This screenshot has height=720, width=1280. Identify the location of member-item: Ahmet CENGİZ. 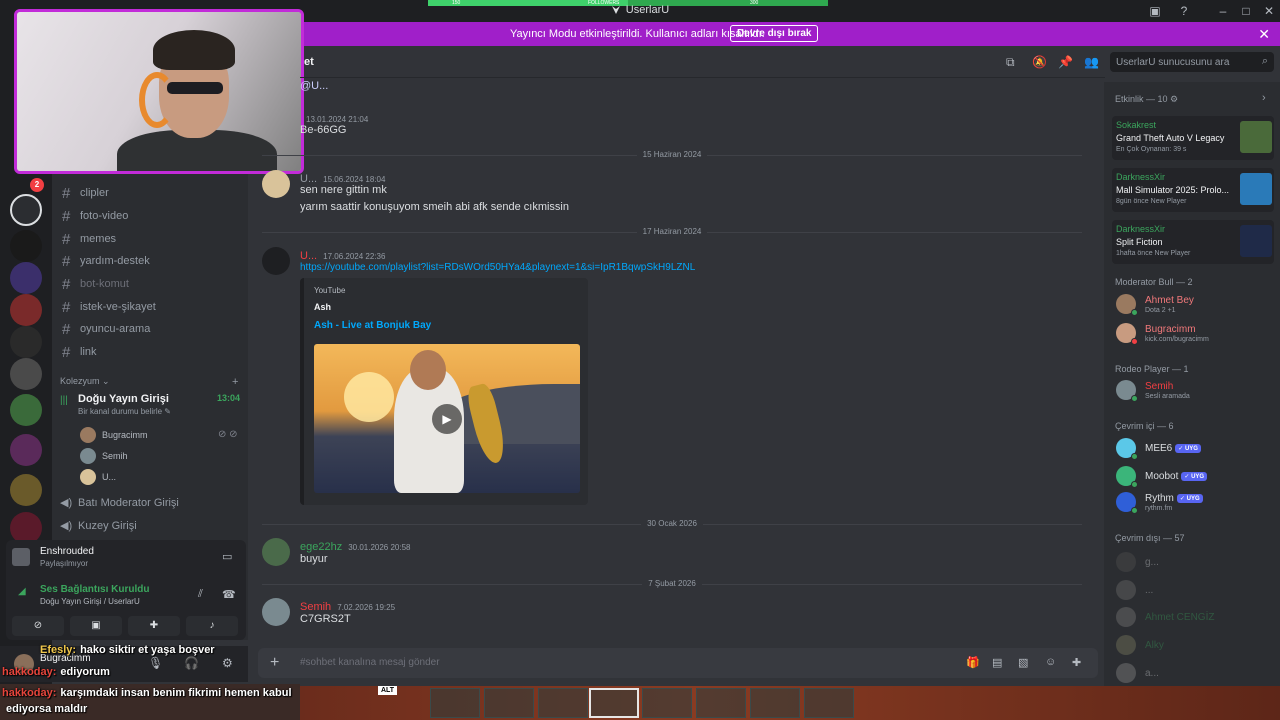
(1165, 617).